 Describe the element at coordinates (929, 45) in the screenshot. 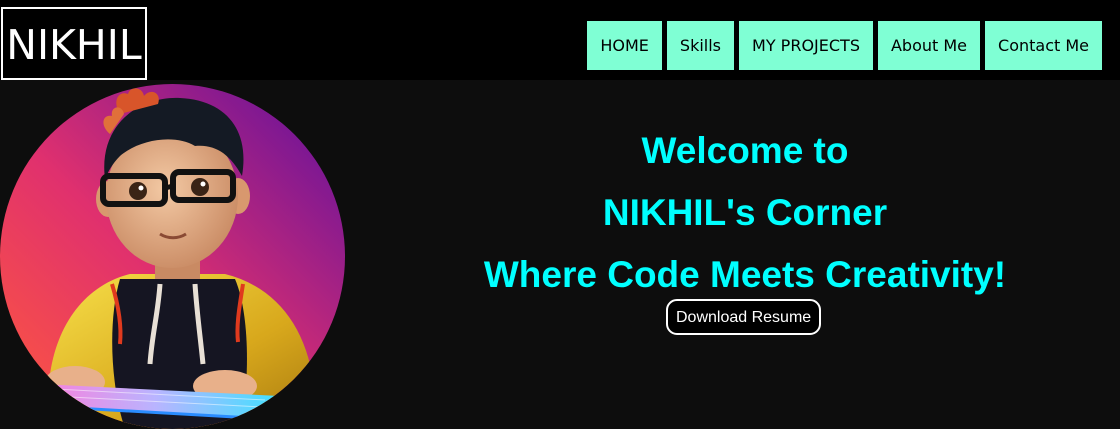

I see `nav-link-about: About Me` at that location.